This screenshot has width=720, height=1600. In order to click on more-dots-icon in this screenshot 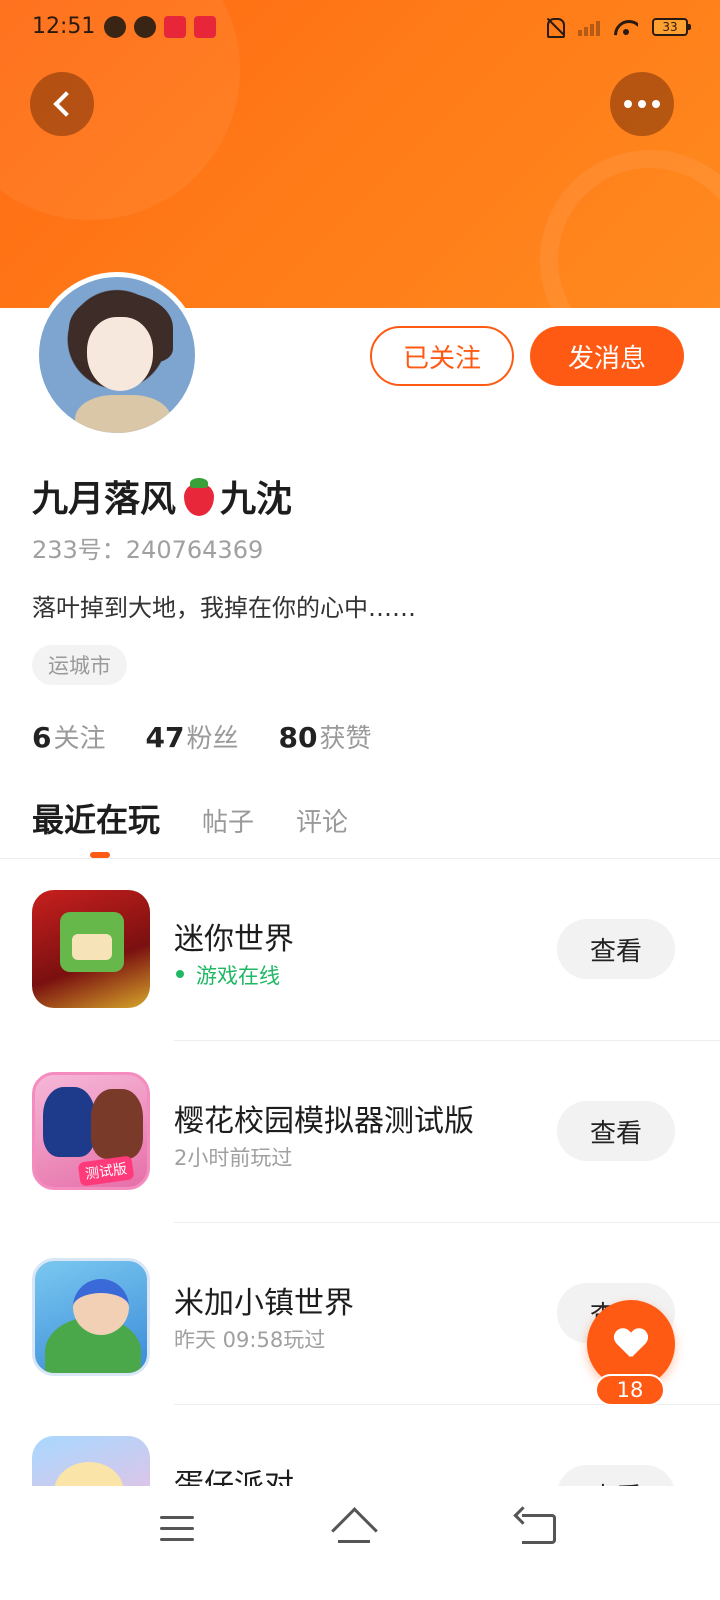, I will do `click(642, 104)`.